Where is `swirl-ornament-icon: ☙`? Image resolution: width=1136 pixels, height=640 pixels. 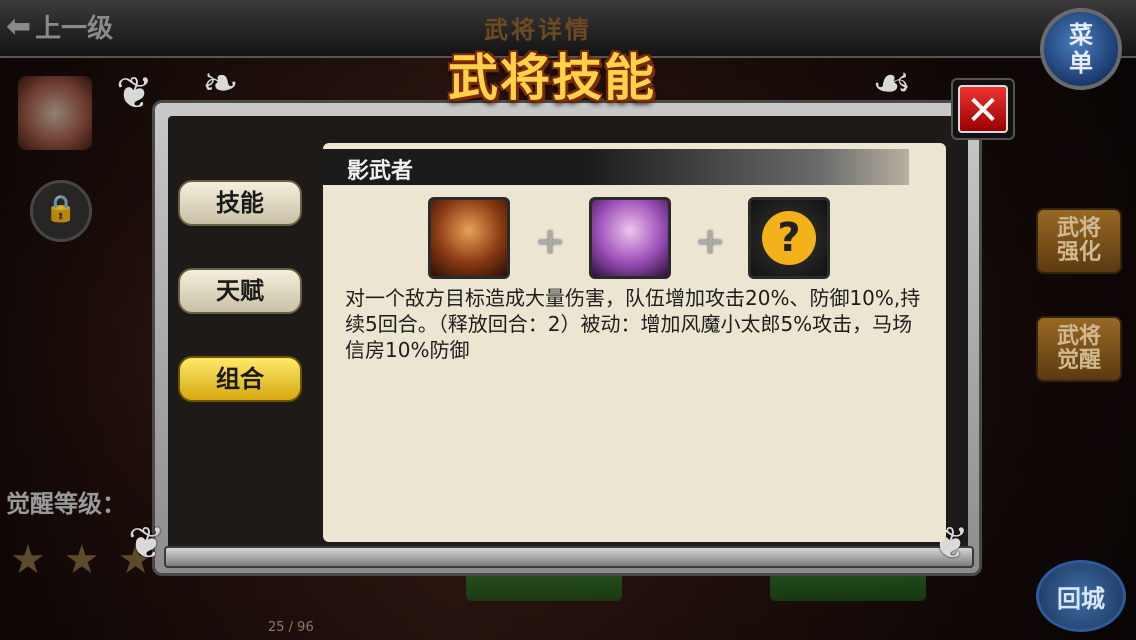
swirl-ornament-icon: ☙ is located at coordinates (892, 83).